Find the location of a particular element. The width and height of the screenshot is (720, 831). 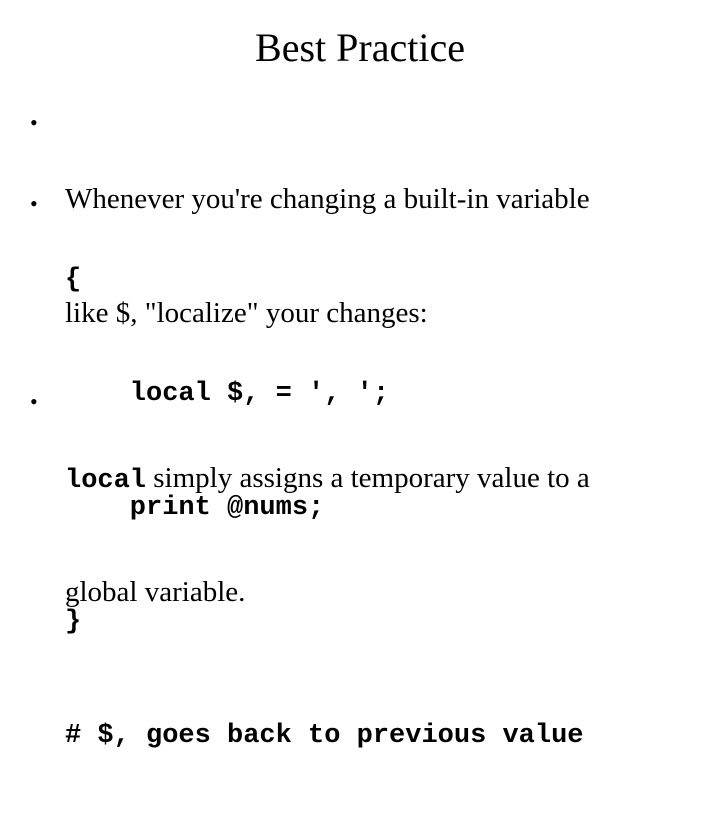

inline-code-local: local is located at coordinates (106, 481).